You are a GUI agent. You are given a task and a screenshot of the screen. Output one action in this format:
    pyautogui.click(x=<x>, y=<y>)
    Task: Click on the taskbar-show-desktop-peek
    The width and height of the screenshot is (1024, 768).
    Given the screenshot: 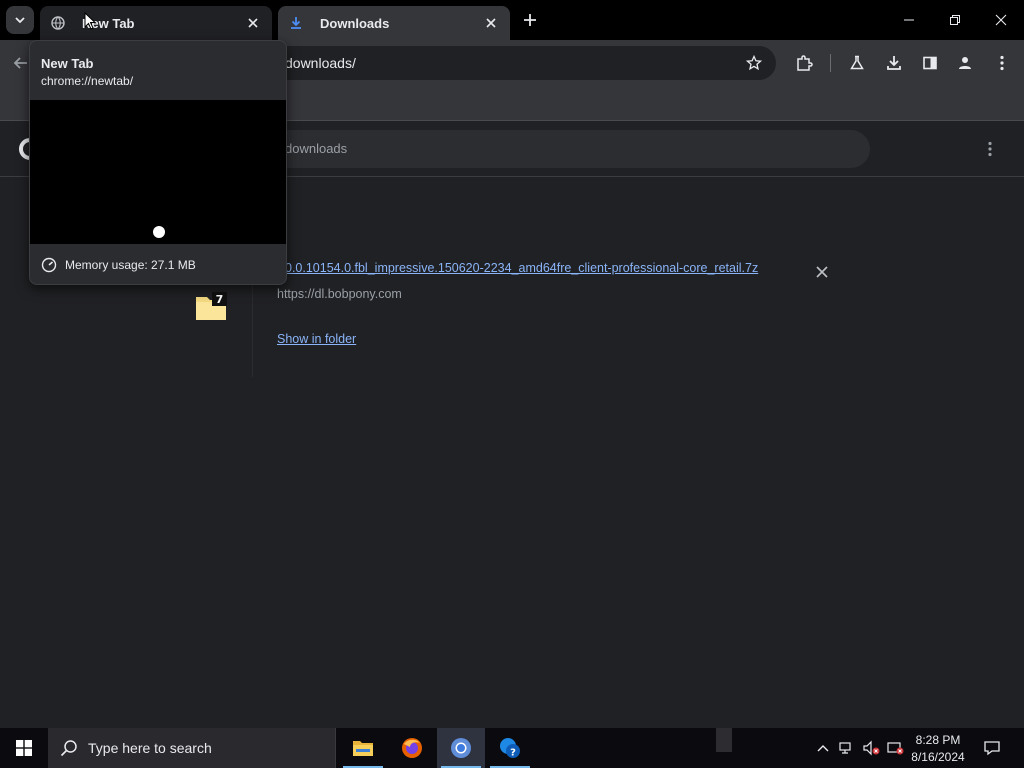 What is the action you would take?
    pyautogui.click(x=724, y=740)
    